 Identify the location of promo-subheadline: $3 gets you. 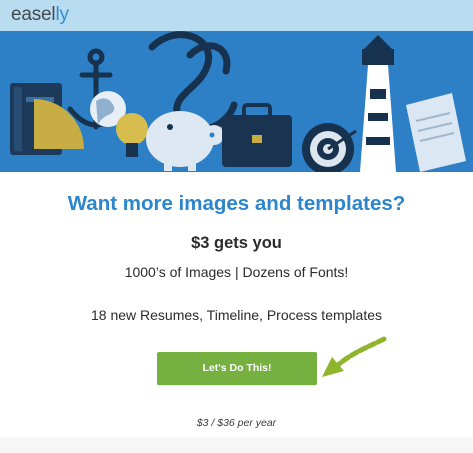
(236, 243).